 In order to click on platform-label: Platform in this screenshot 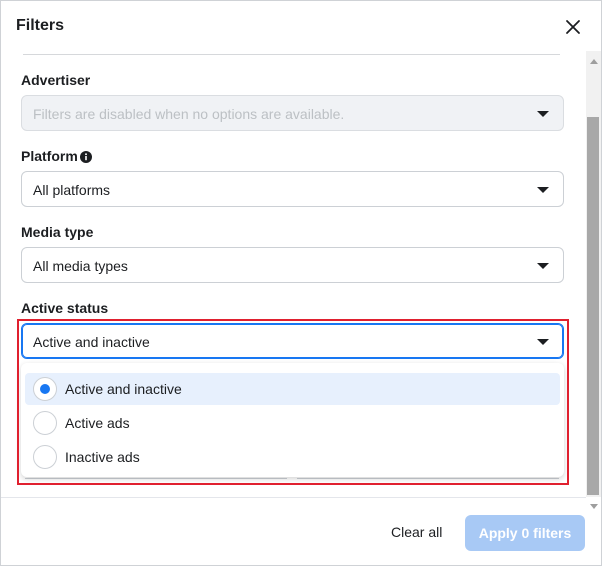, I will do `click(49, 156)`.